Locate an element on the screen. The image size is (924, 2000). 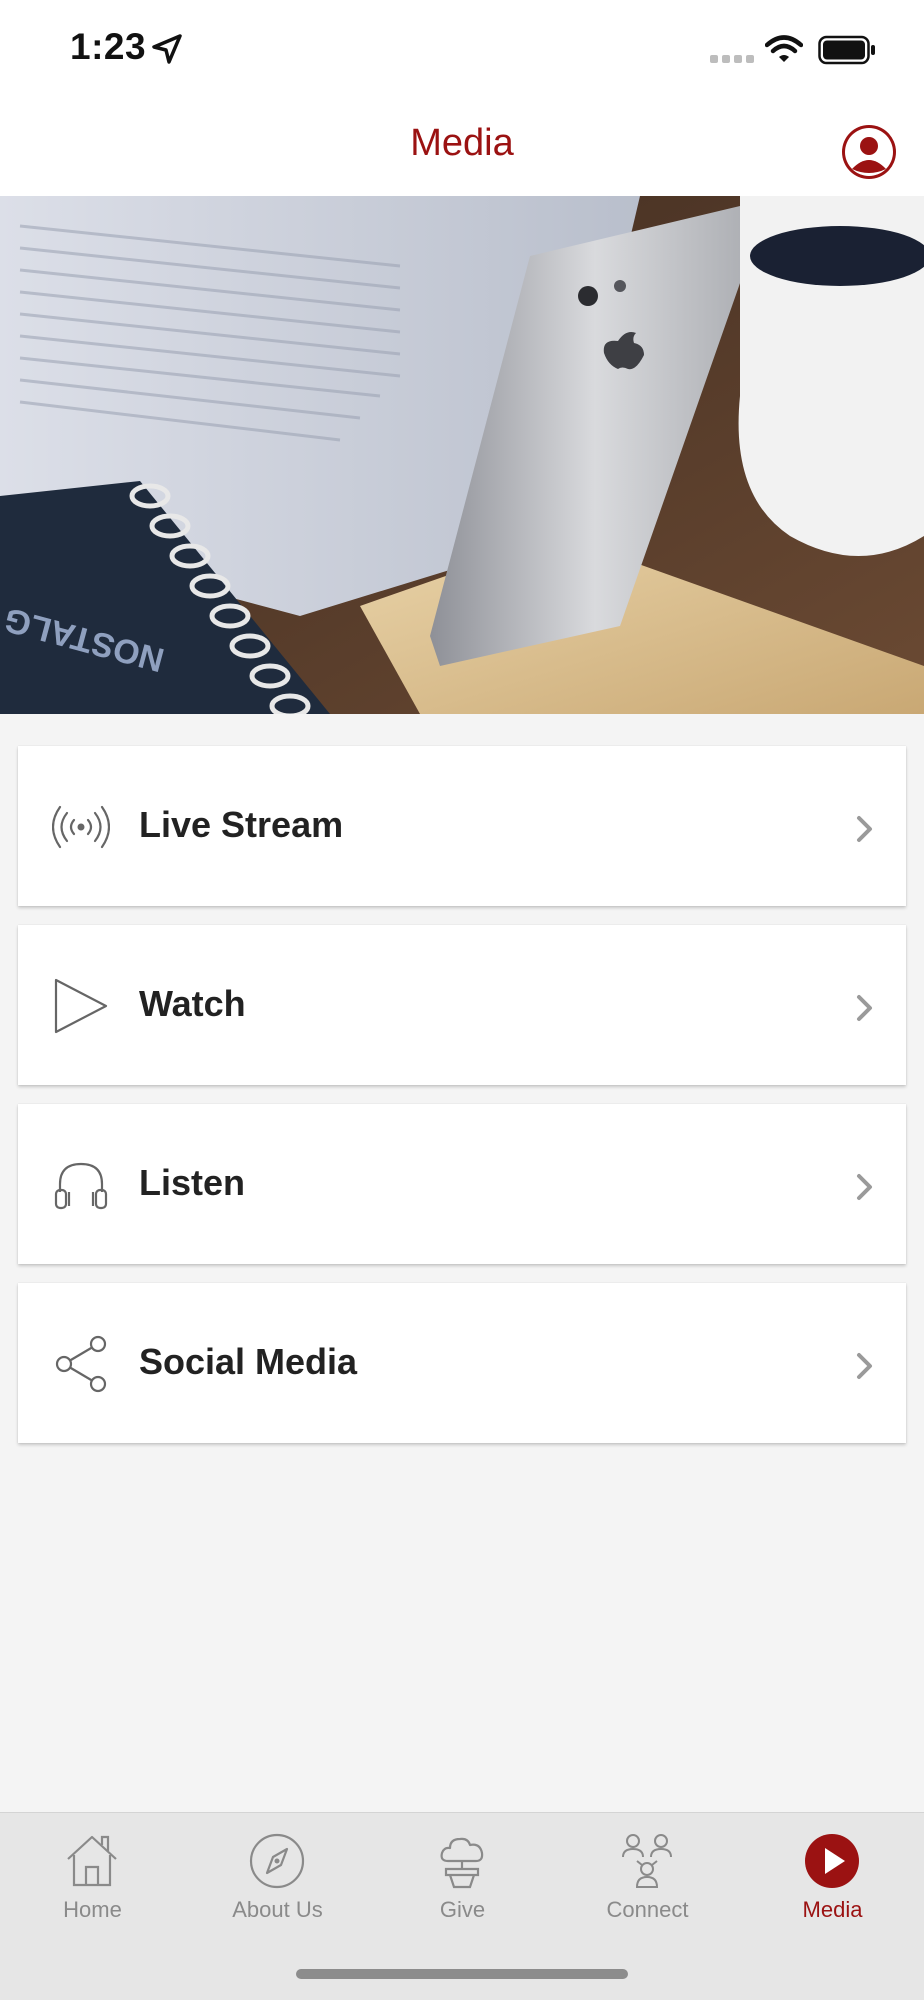
tab-label: Media is located at coordinates (832, 1909).